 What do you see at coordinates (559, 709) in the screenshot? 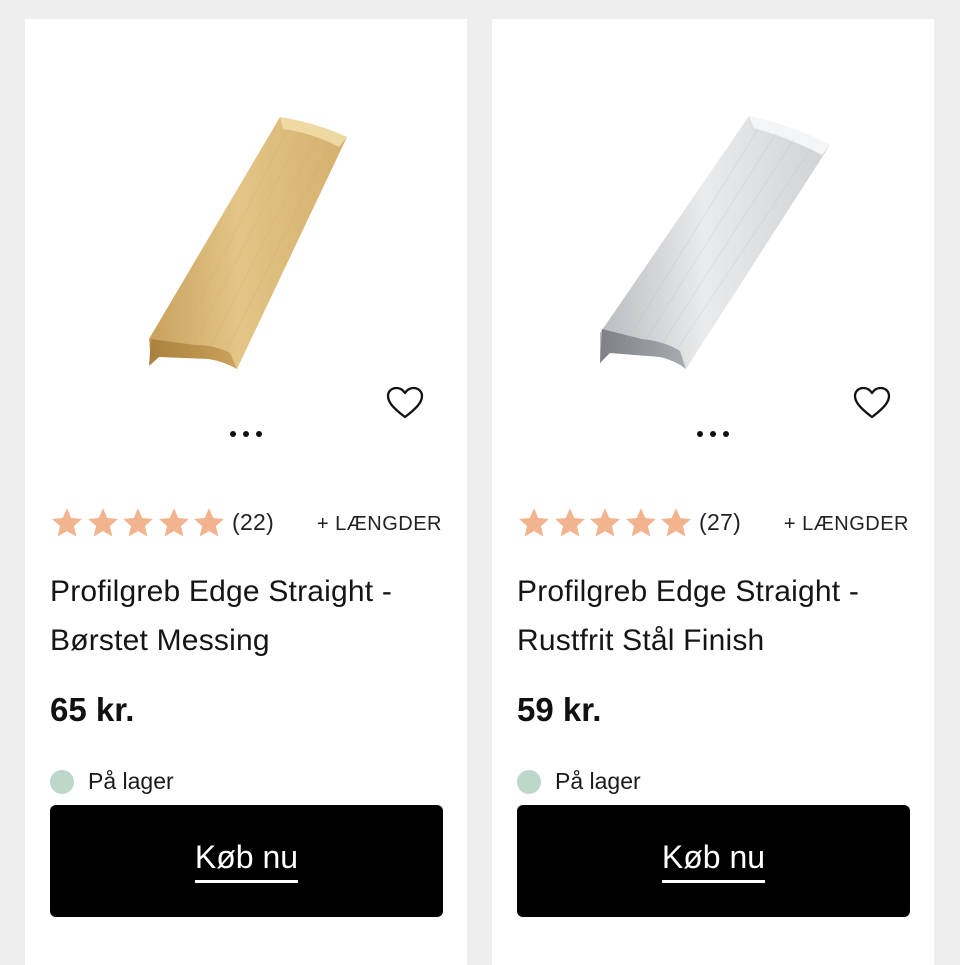
I see `product-price: 59 kr.` at bounding box center [559, 709].